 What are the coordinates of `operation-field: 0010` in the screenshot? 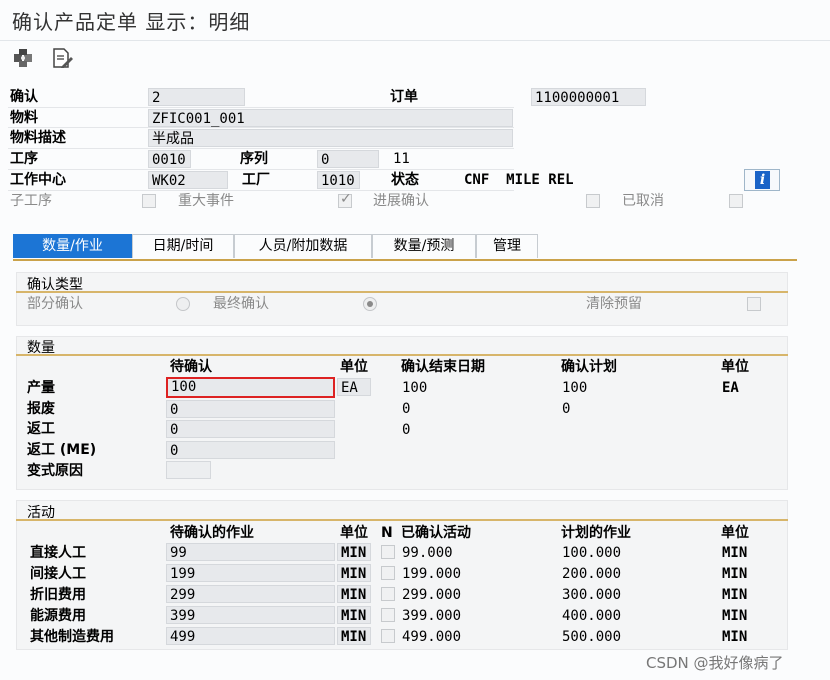 It's located at (169, 159).